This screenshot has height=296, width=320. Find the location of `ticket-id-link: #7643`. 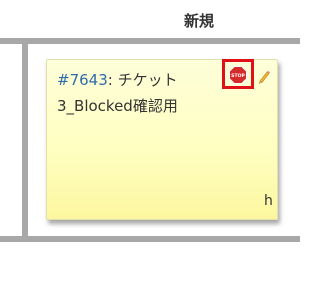

ticket-id-link: #7643 is located at coordinates (82, 80).